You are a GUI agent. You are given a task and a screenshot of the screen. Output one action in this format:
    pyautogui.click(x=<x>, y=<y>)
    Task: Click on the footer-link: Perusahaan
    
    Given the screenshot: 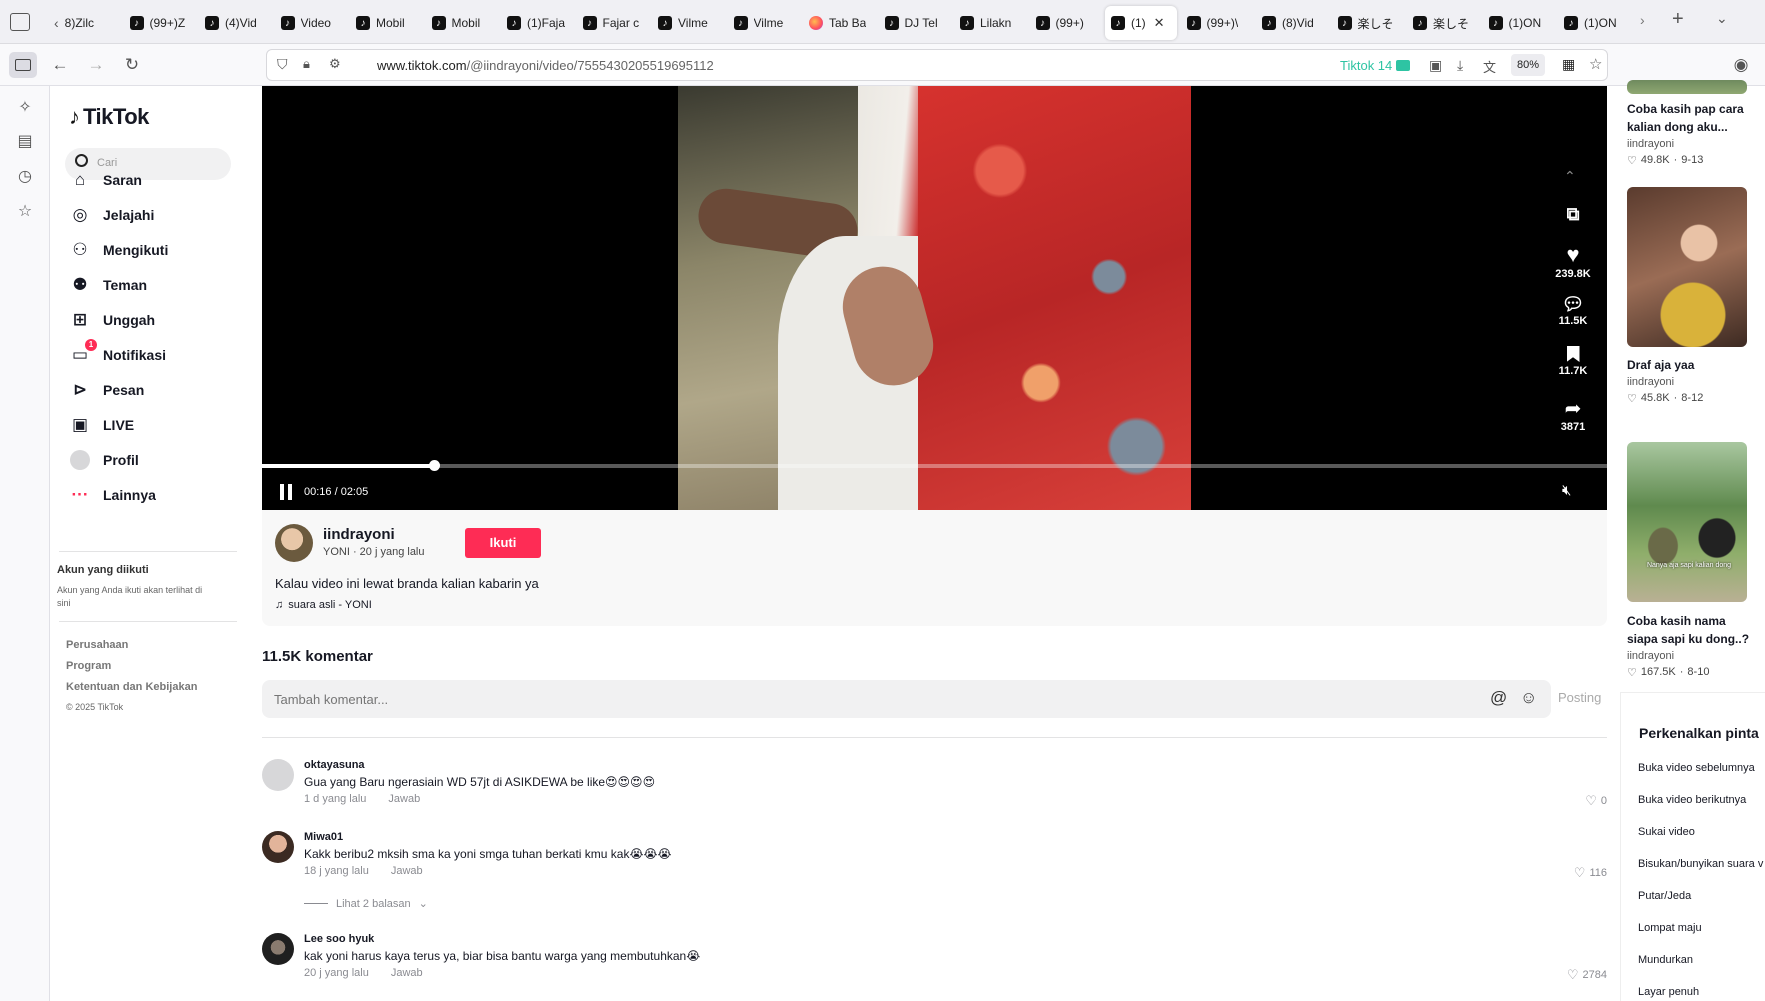 What is the action you would take?
    pyautogui.click(x=97, y=645)
    